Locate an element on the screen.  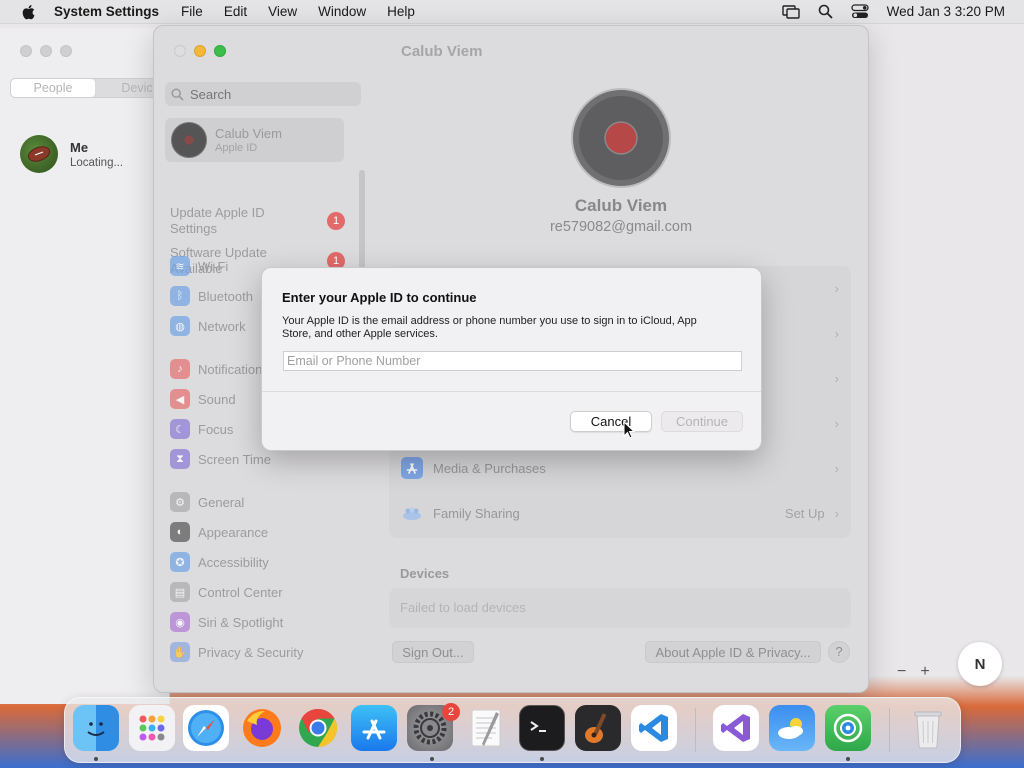
weather-icon is located at coordinates (790, 728).